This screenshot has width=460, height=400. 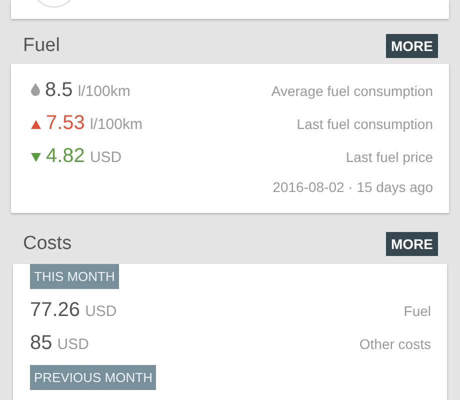 I want to click on period-tag: PREVIOUS MONTH, so click(x=93, y=377).